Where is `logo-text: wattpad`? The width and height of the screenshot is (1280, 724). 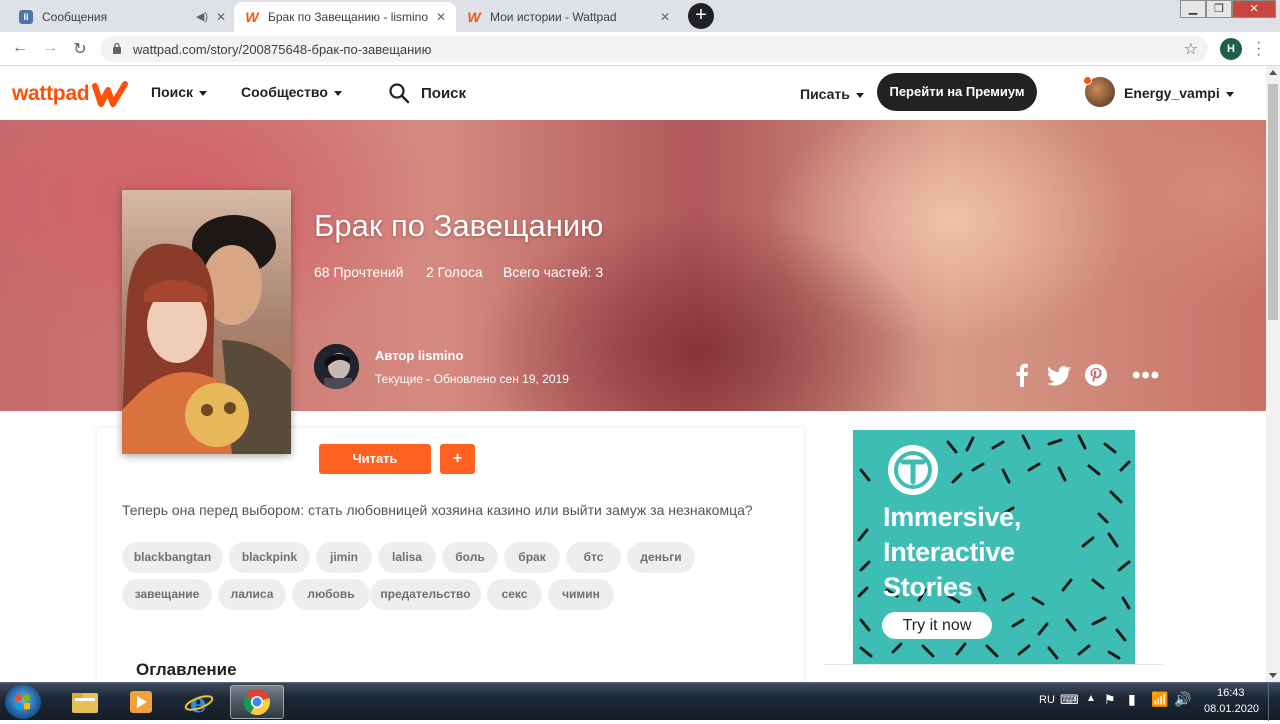 logo-text: wattpad is located at coordinates (51, 93).